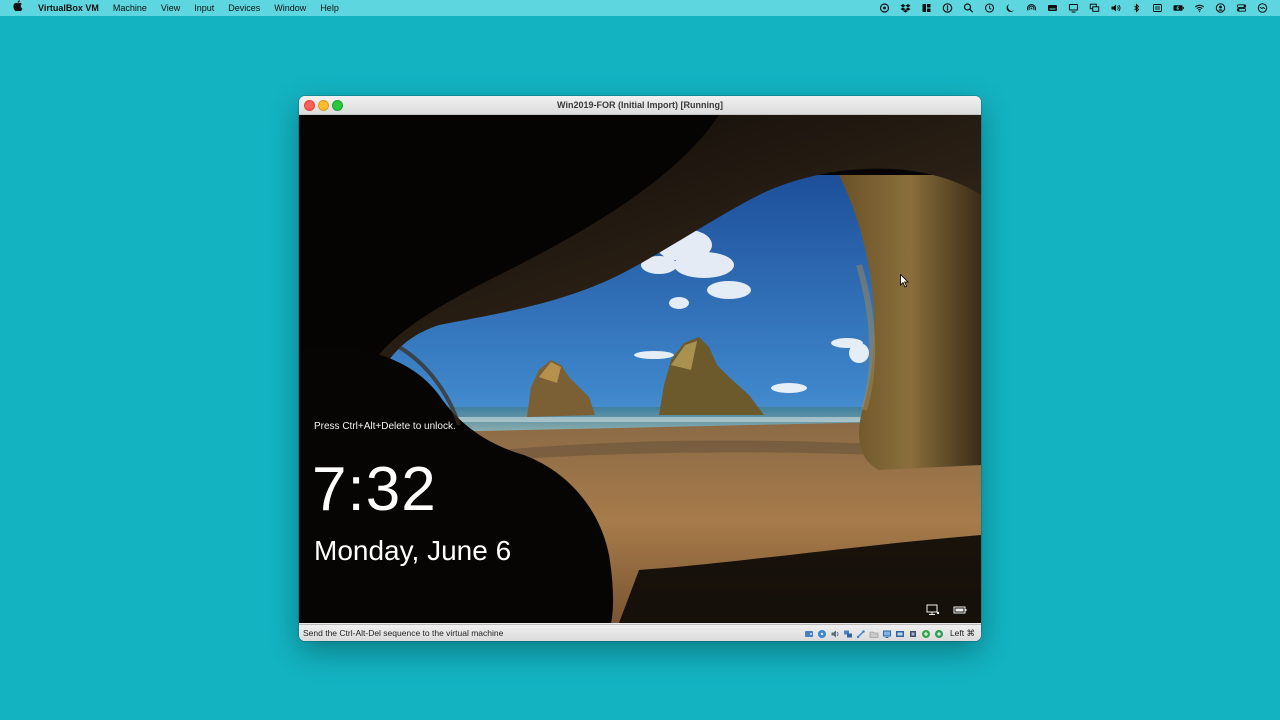  What do you see at coordinates (962, 633) in the screenshot?
I see `host-key-label: Left ⌘` at bounding box center [962, 633].